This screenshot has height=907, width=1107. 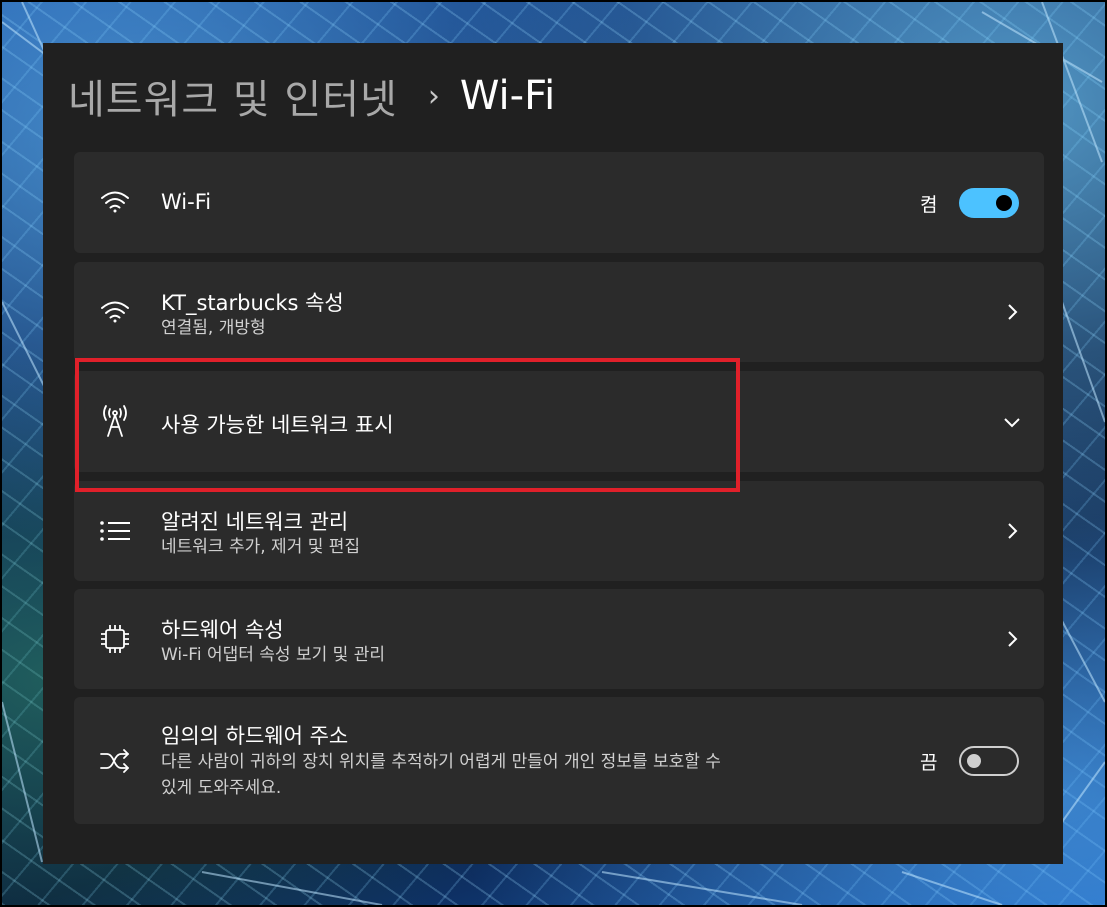 What do you see at coordinates (252, 303) in the screenshot?
I see `network-properties-title: KT_starbucks 속성` at bounding box center [252, 303].